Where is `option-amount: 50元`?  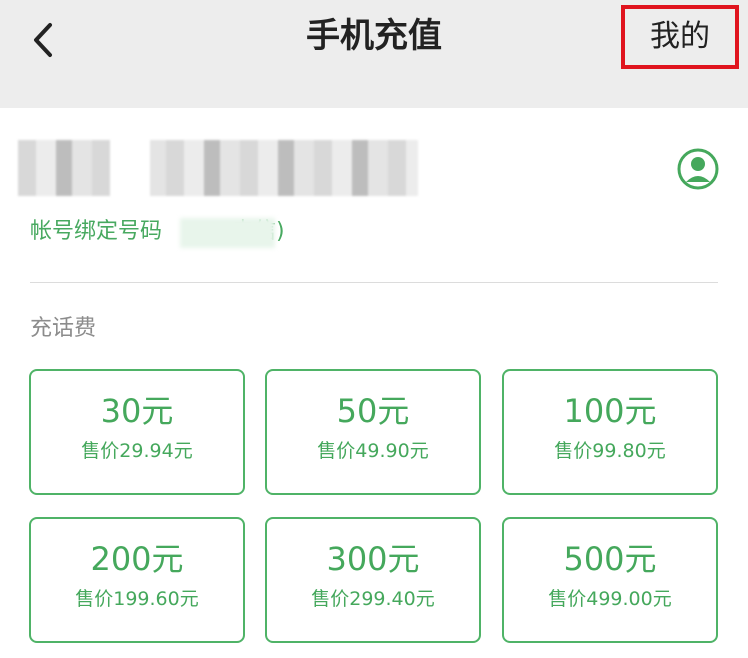
option-amount: 50元 is located at coordinates (373, 411).